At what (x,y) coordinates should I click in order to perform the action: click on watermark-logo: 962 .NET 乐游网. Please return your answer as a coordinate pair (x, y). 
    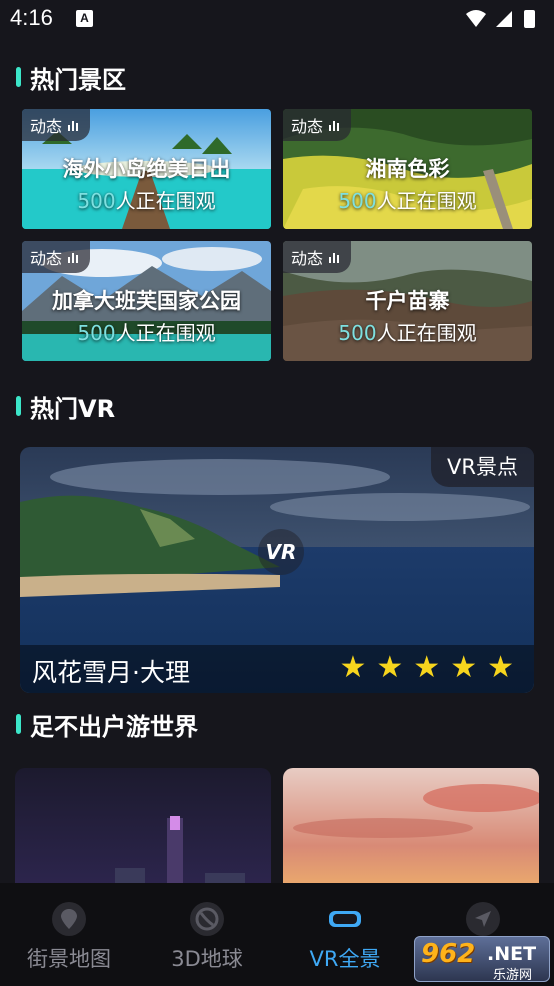
    Looking at the image, I should click on (482, 959).